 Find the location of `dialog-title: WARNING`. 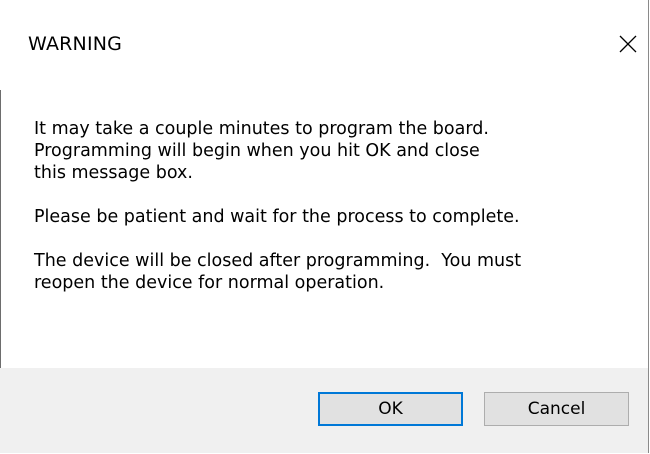

dialog-title: WARNING is located at coordinates (75, 44).